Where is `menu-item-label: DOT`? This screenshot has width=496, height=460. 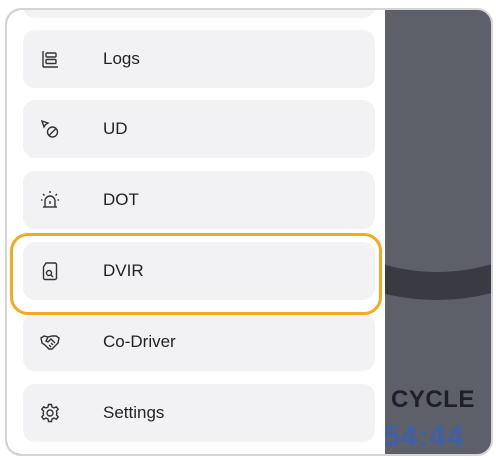
menu-item-label: DOT is located at coordinates (121, 199).